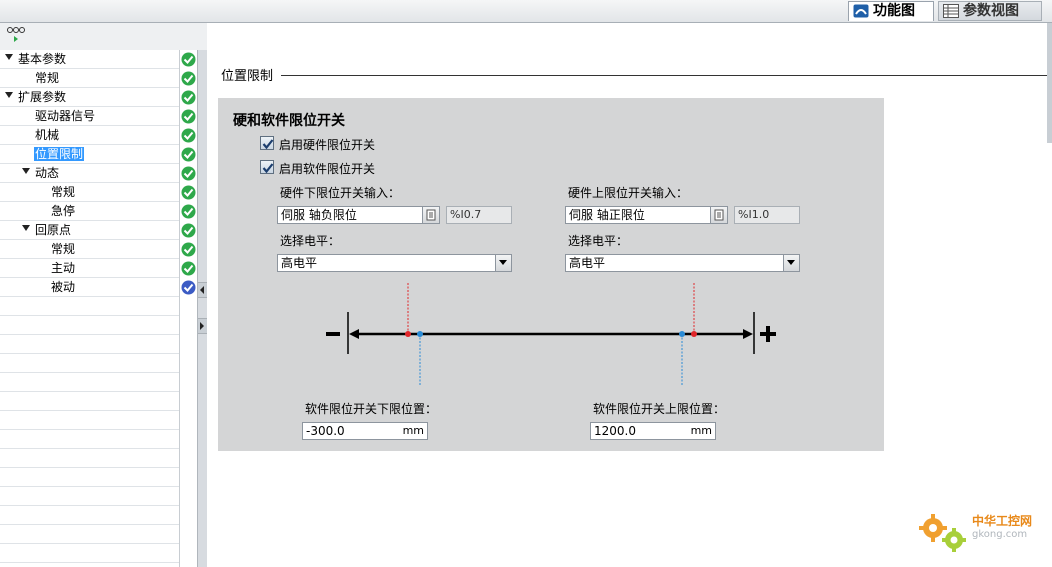 Image resolution: width=1052 pixels, height=567 pixels. I want to click on tree-item-position-limits: 位置限制, so click(89, 154).